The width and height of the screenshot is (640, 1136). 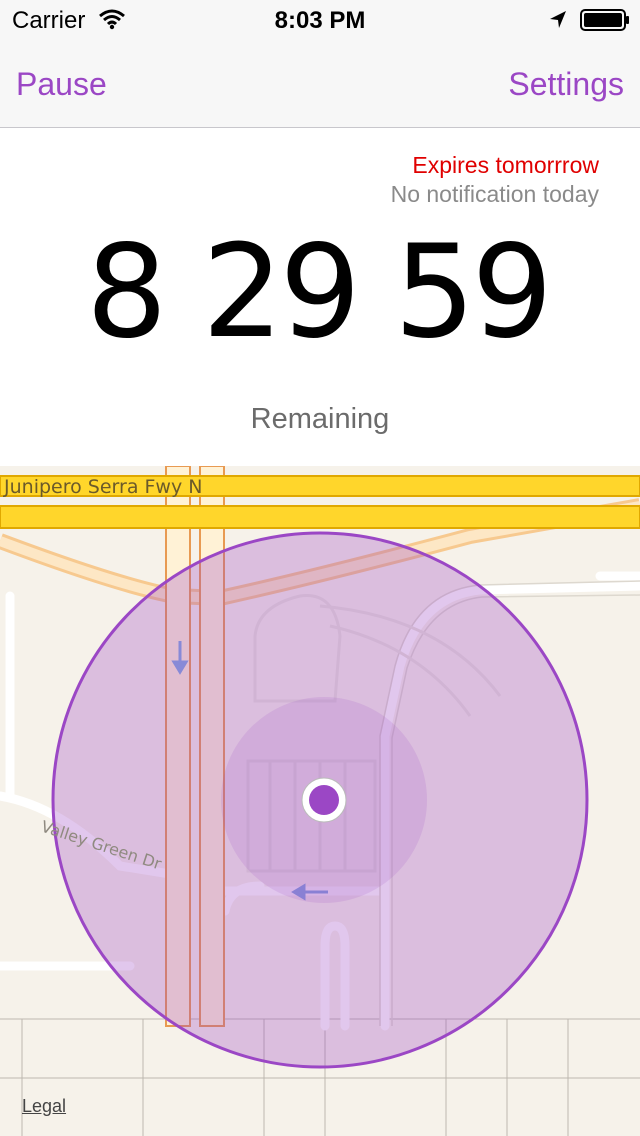 I want to click on status-bar: Carrier 8:03 PM, so click(x=320, y=20).